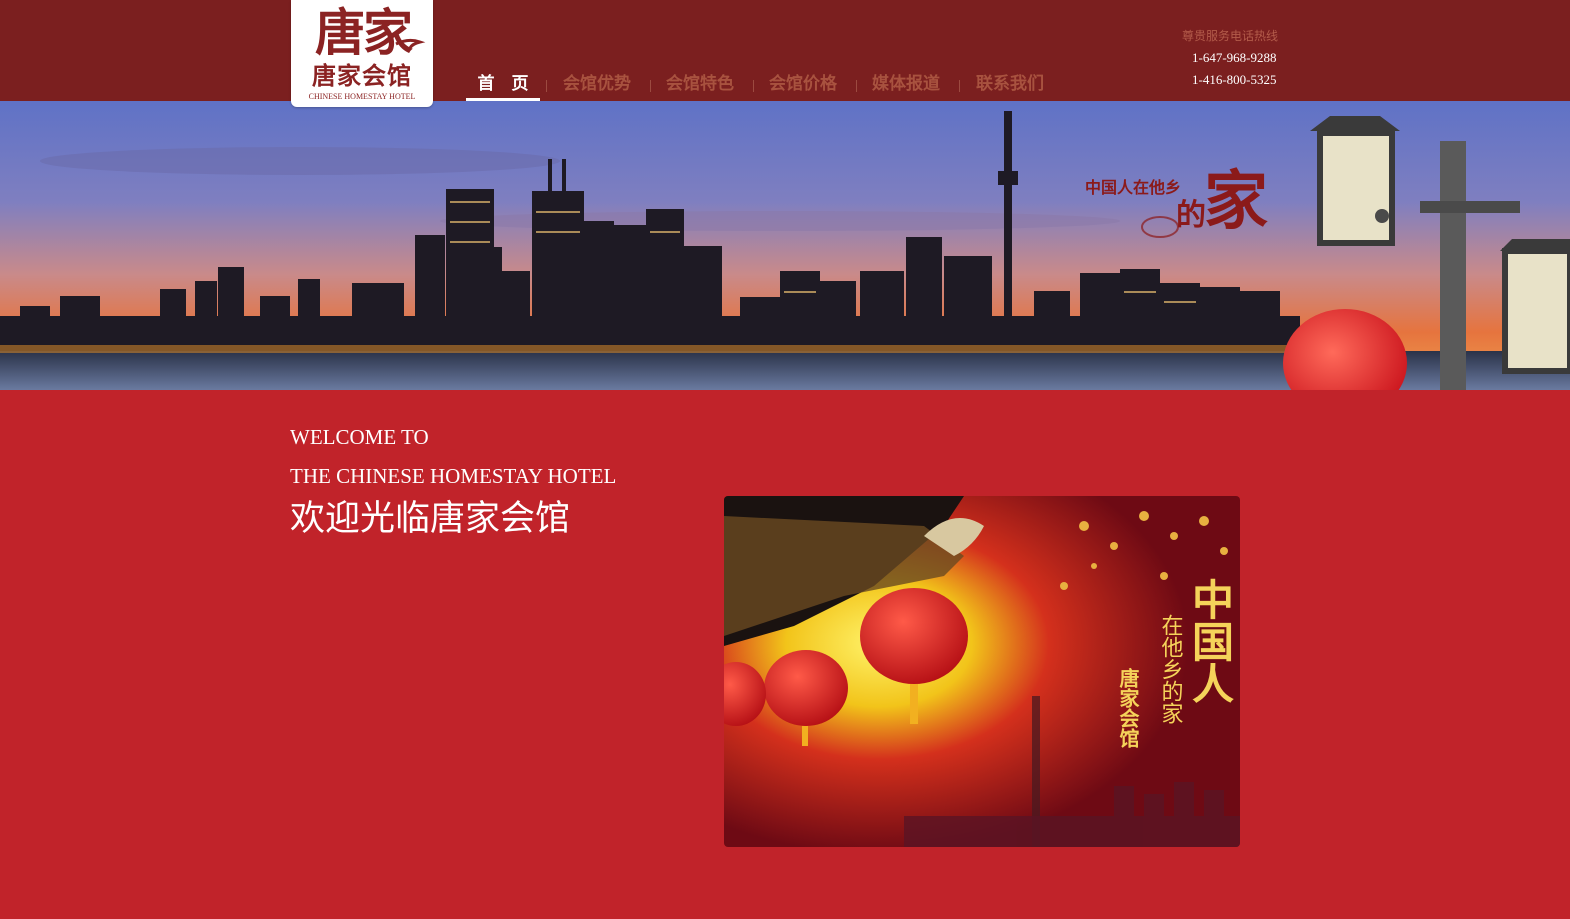  I want to click on nav-item-advantages: 会馆优势, so click(597, 85).